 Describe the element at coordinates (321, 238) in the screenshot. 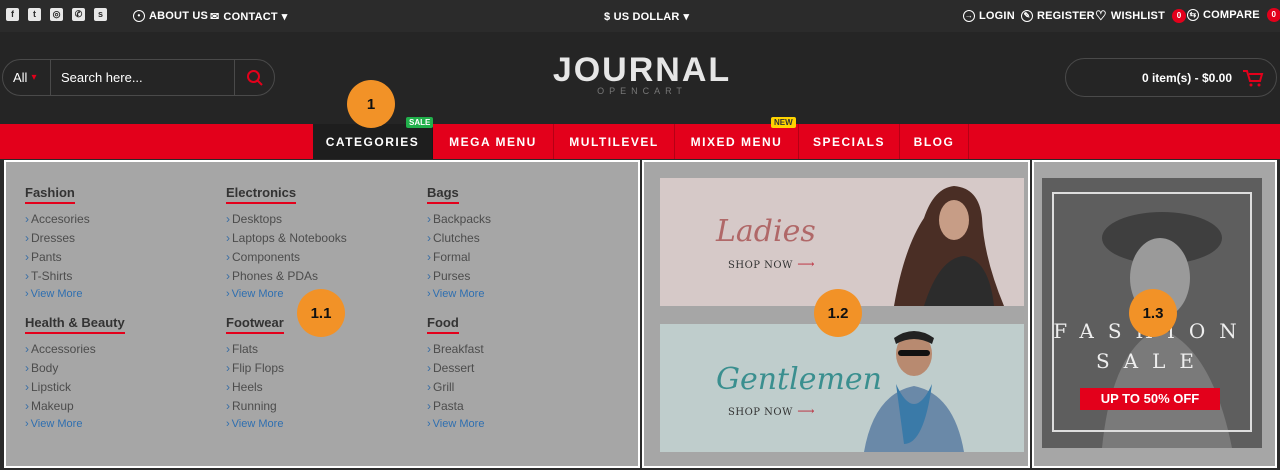

I see `category-link: Laptops & Notebooks` at that location.